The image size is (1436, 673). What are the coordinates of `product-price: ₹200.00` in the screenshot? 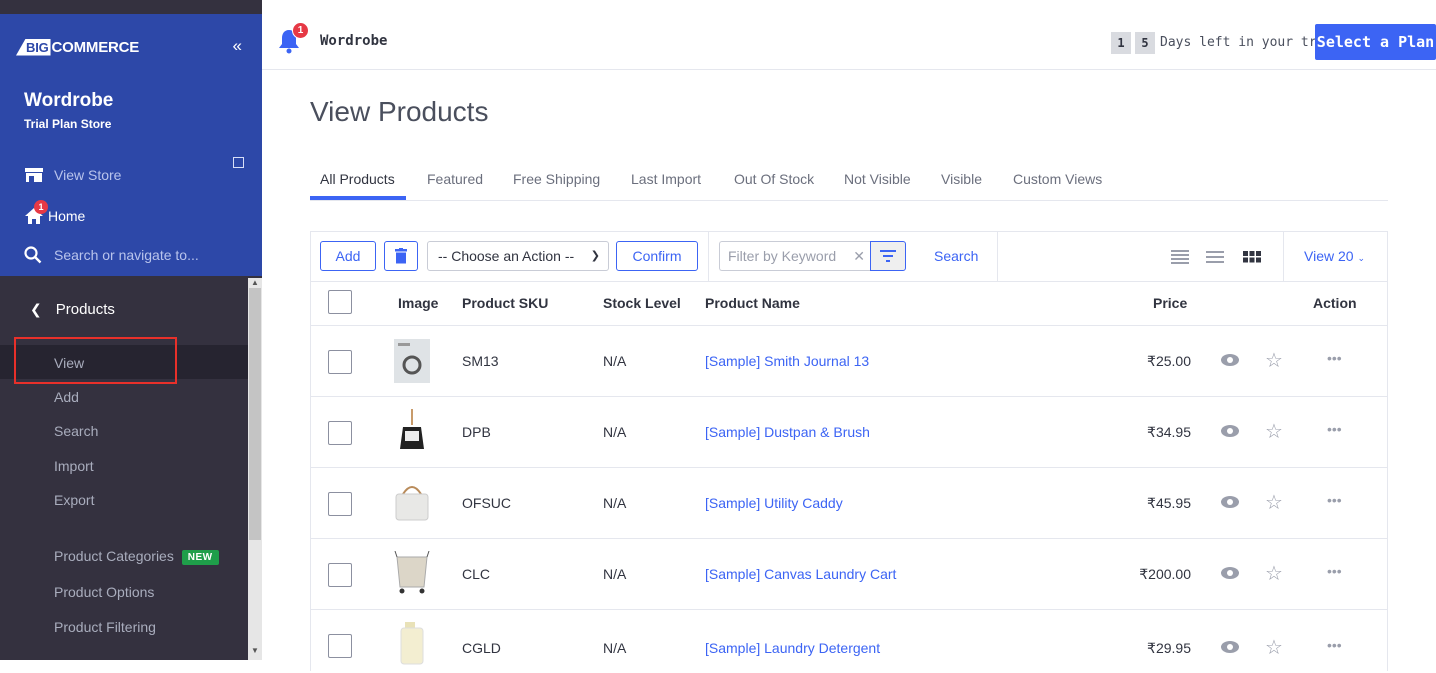 It's located at (1165, 574).